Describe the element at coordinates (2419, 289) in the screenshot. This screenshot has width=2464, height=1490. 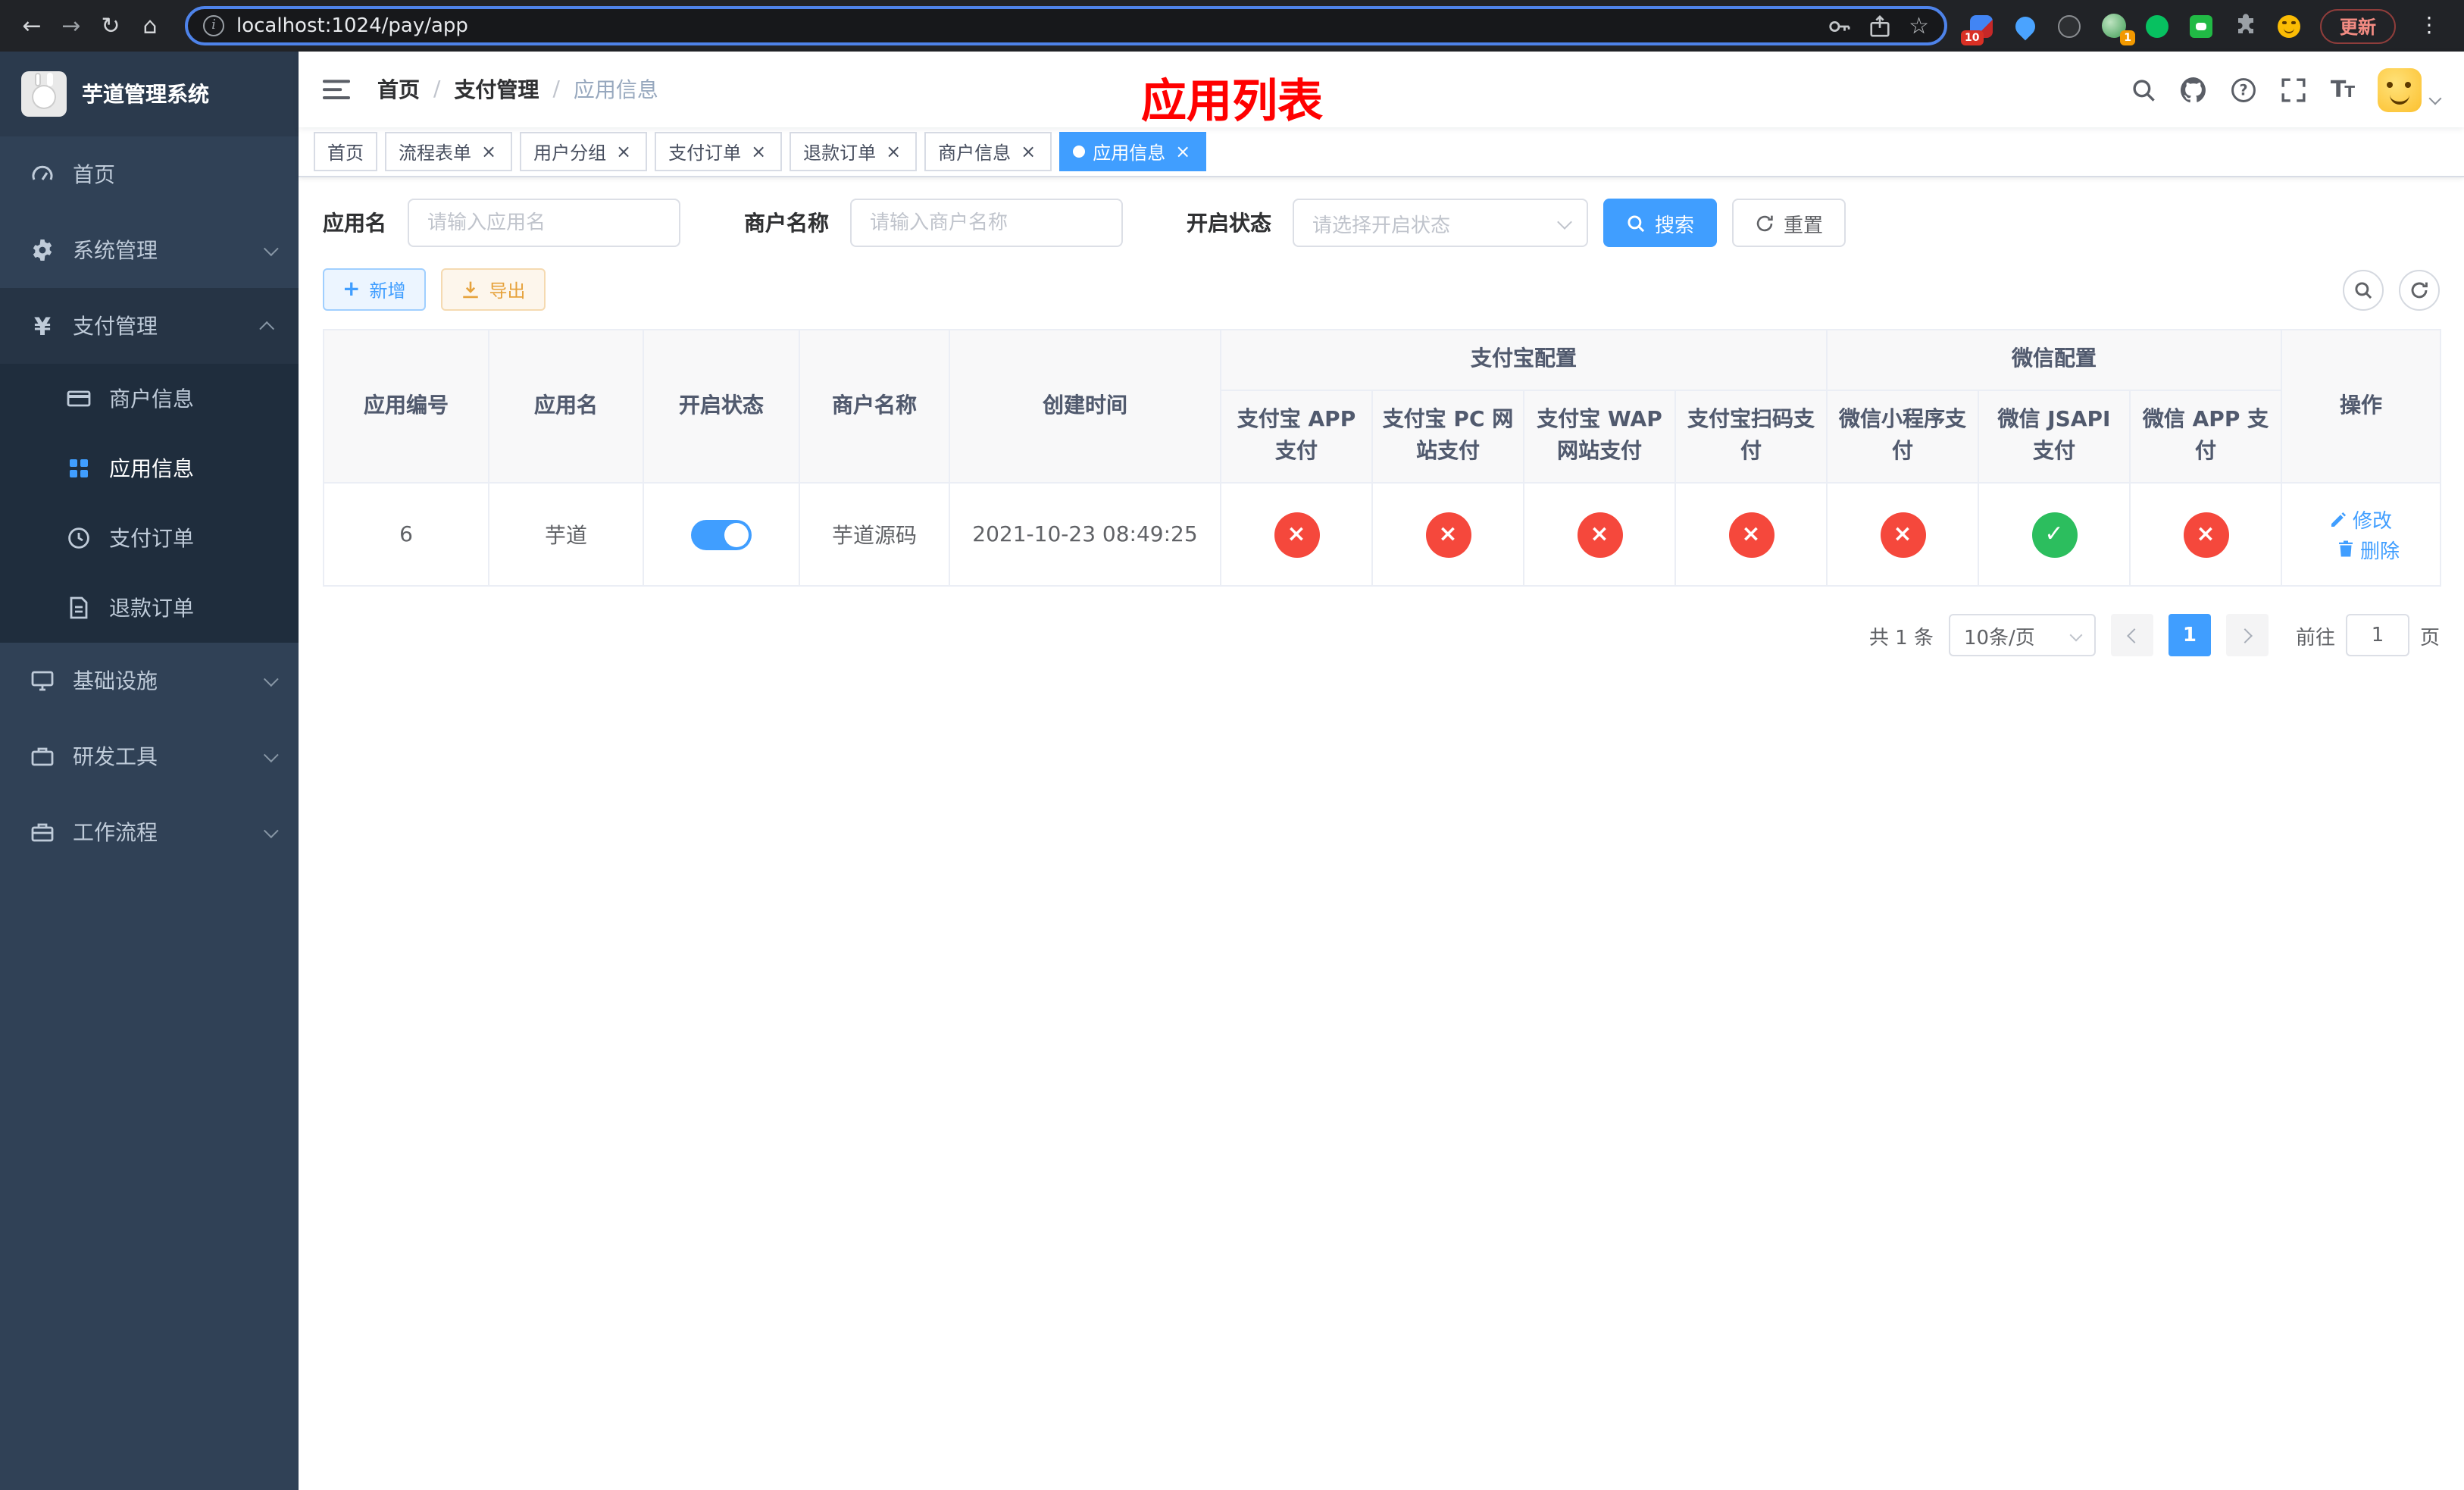
I see `refresh-table-button` at that location.